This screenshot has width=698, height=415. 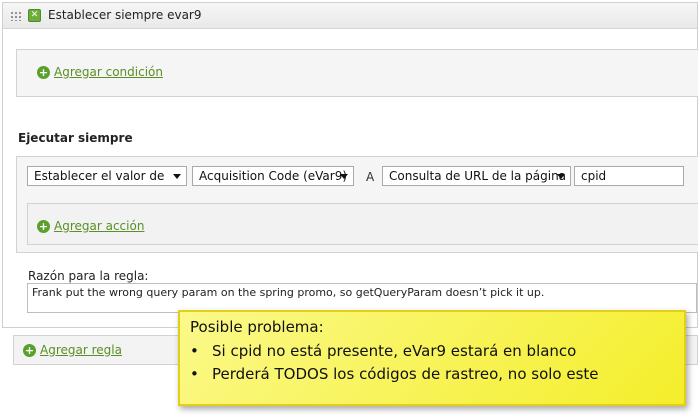 What do you see at coordinates (370, 177) in the screenshot?
I see `to-label: A` at bounding box center [370, 177].